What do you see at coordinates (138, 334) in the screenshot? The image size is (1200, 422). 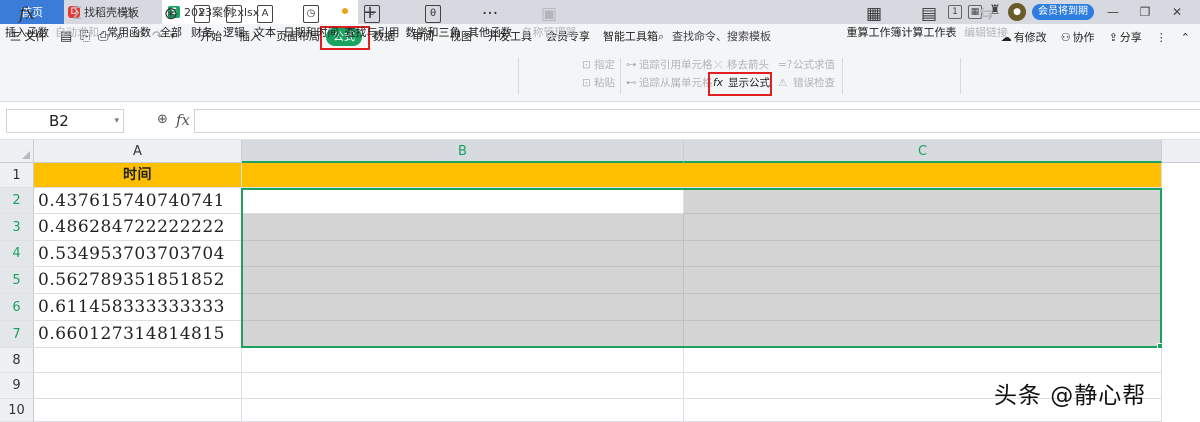 I see `cell-a7: 0.660127314814815` at bounding box center [138, 334].